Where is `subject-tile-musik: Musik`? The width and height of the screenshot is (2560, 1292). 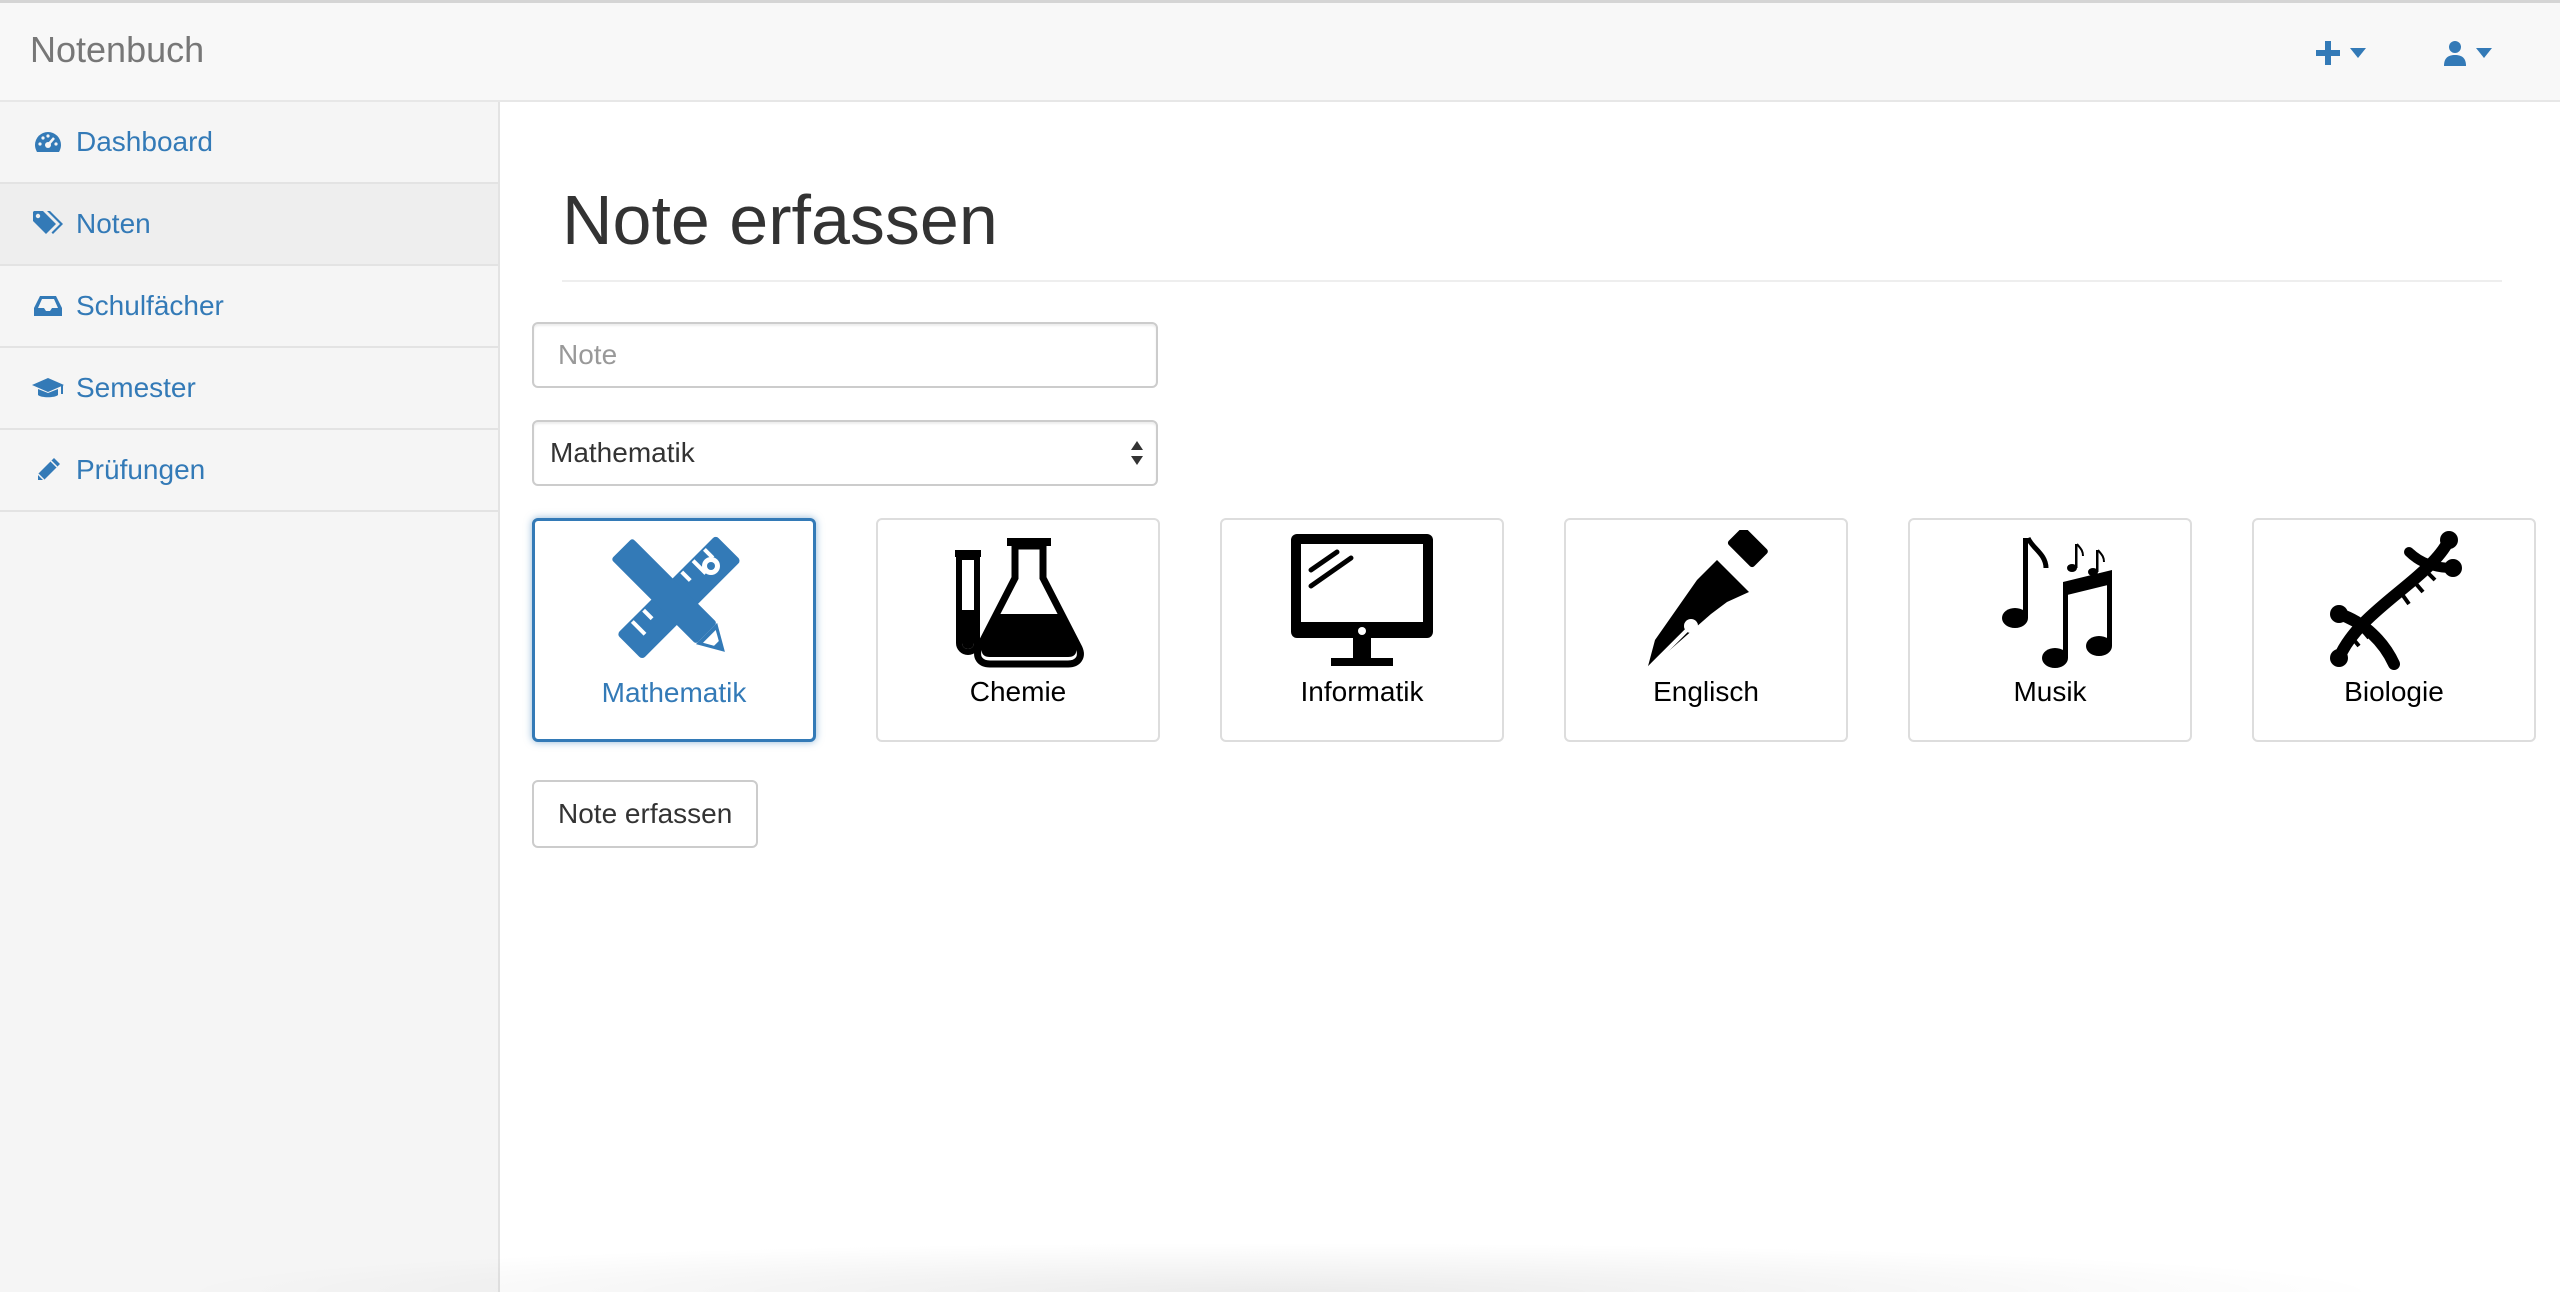 subject-tile-musik: Musik is located at coordinates (2050, 630).